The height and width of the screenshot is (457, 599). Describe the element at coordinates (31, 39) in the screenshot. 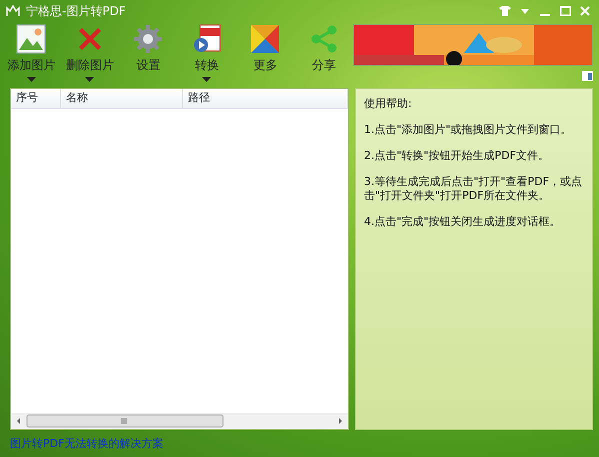

I see `image-icon` at that location.